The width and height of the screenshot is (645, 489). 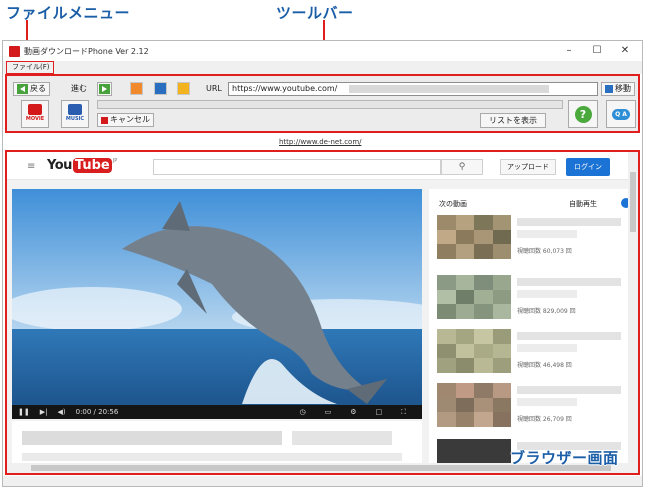 What do you see at coordinates (35, 109) in the screenshot?
I see `movie-icon` at bounding box center [35, 109].